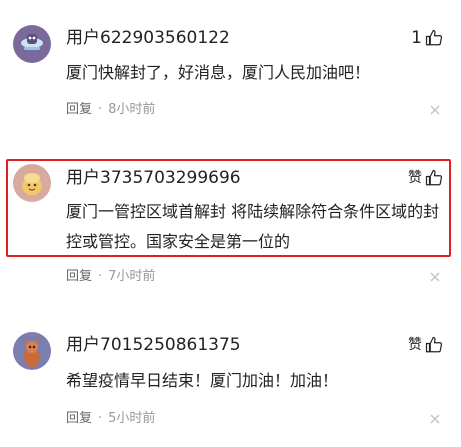 The width and height of the screenshot is (461, 447). Describe the element at coordinates (132, 418) in the screenshot. I see `comment-time: 5小时前` at that location.